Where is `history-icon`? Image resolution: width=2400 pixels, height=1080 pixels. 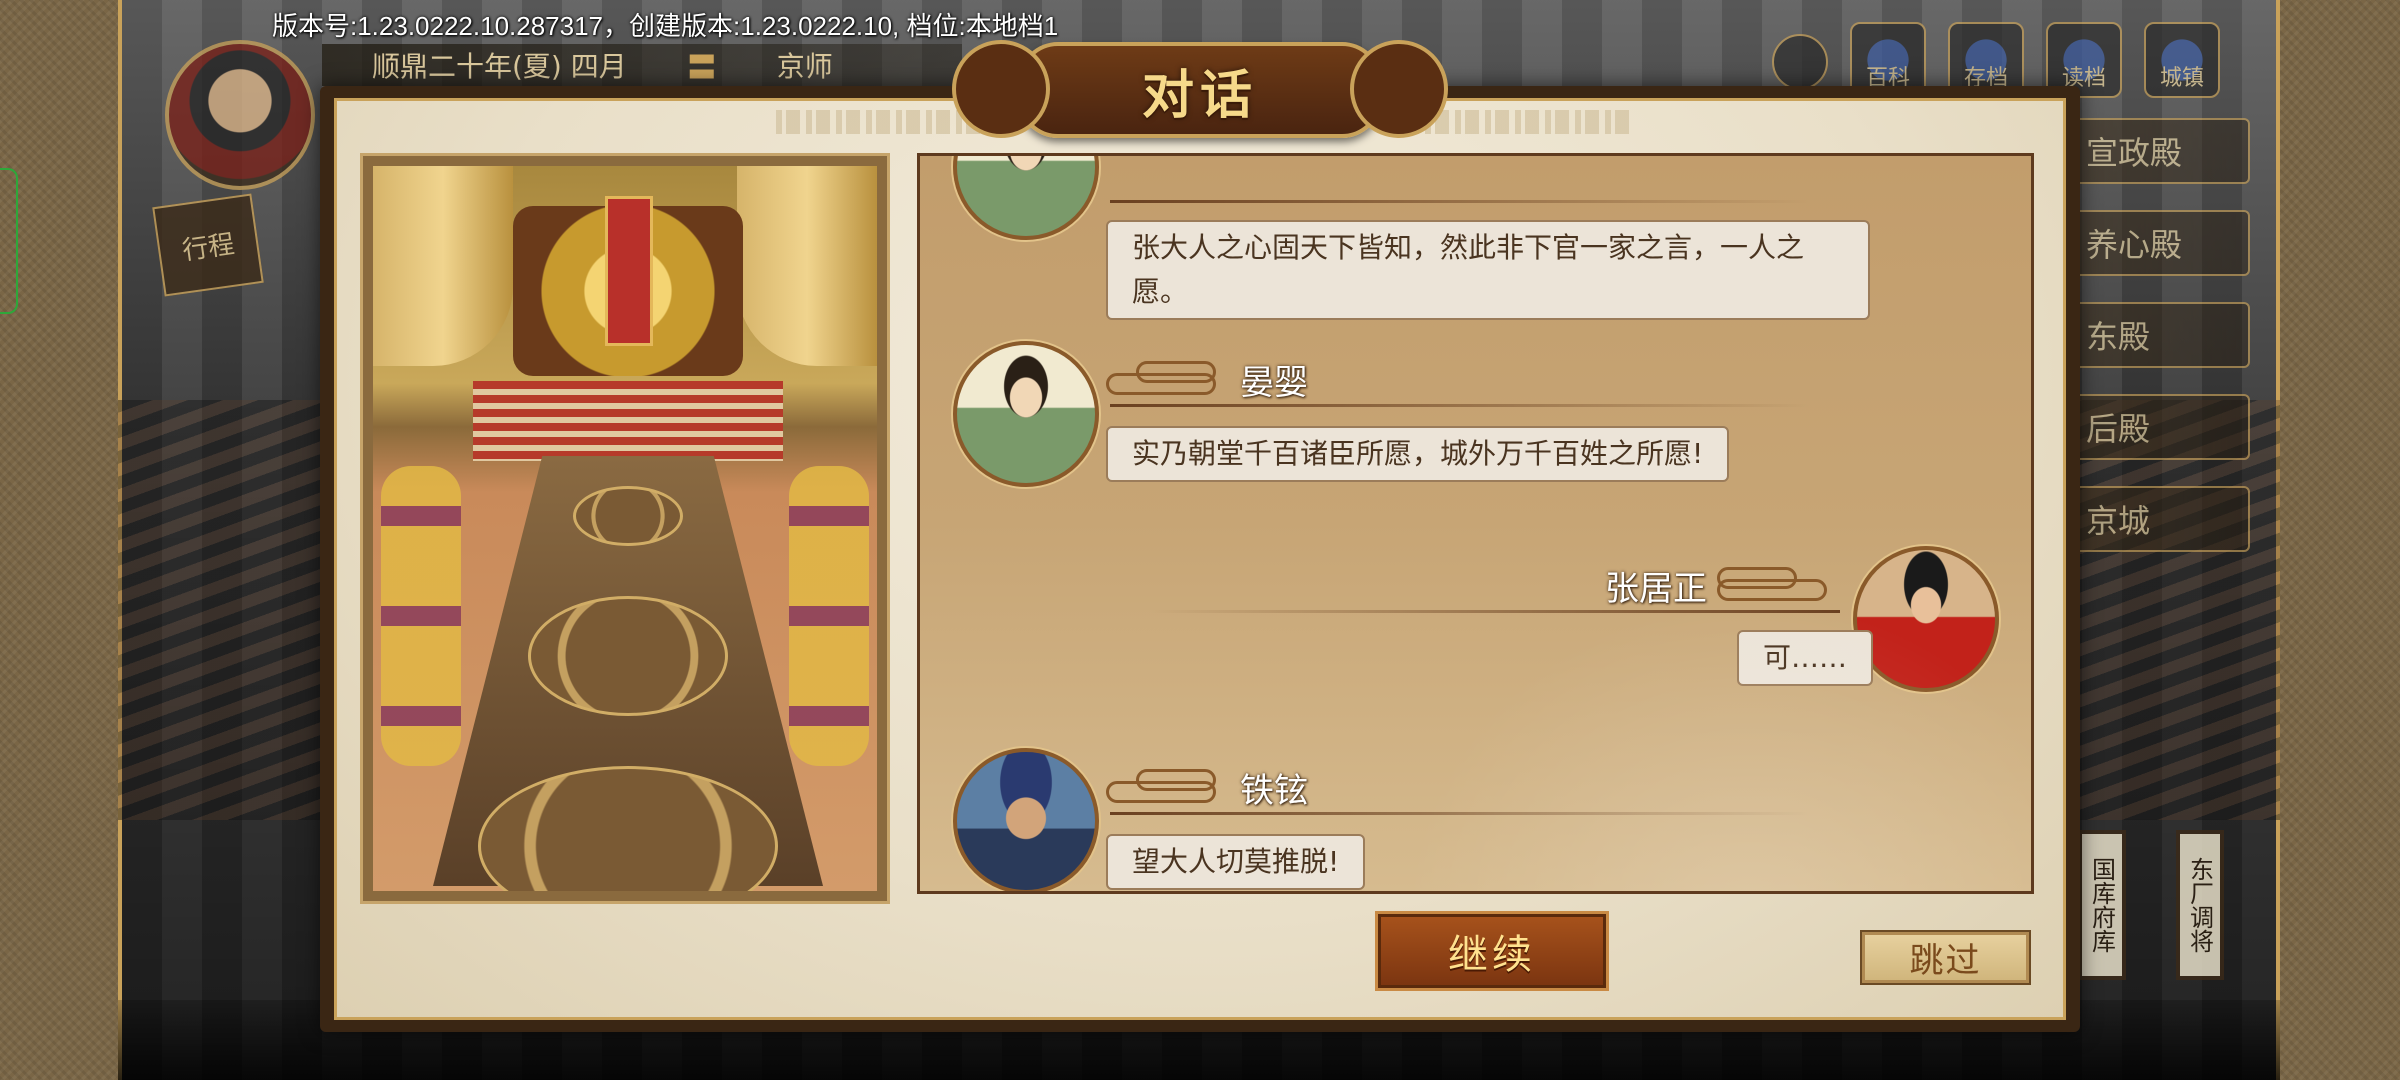
history-icon is located at coordinates (1800, 62).